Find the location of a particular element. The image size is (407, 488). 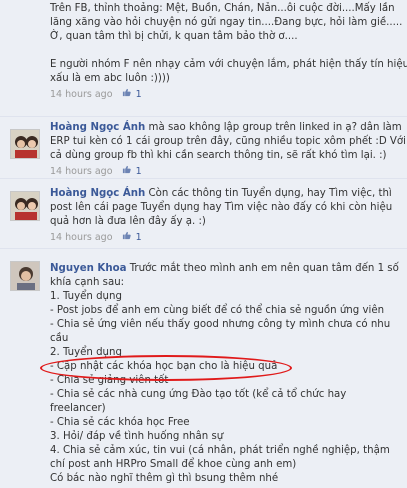

comment-line: khía cạnh sau: is located at coordinates (87, 282).